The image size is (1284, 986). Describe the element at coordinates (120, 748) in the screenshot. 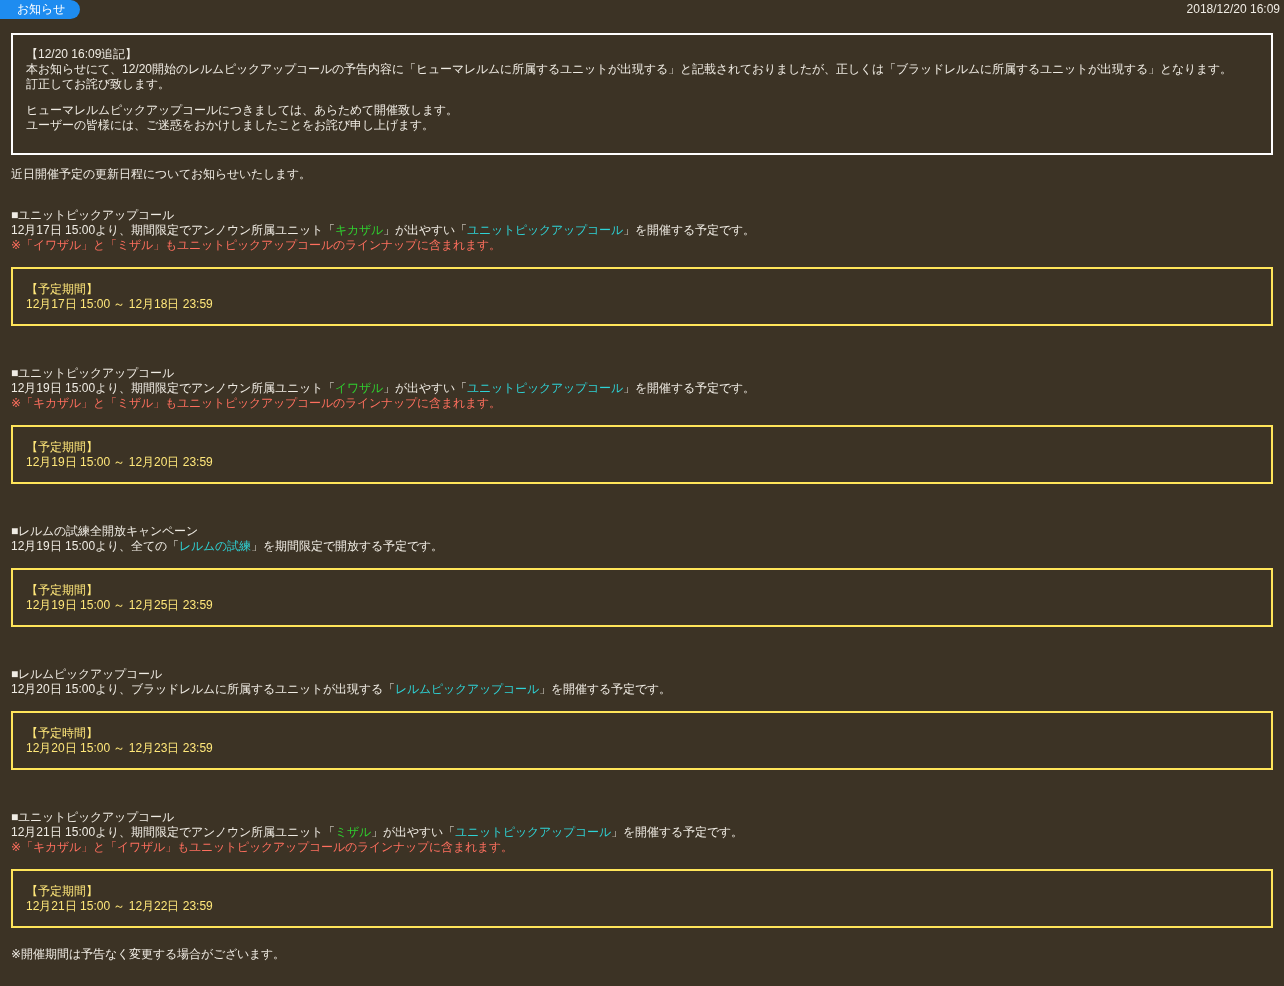

I see `period-range: 12月20日 15:00 ～ 12月23日 23:59` at that location.